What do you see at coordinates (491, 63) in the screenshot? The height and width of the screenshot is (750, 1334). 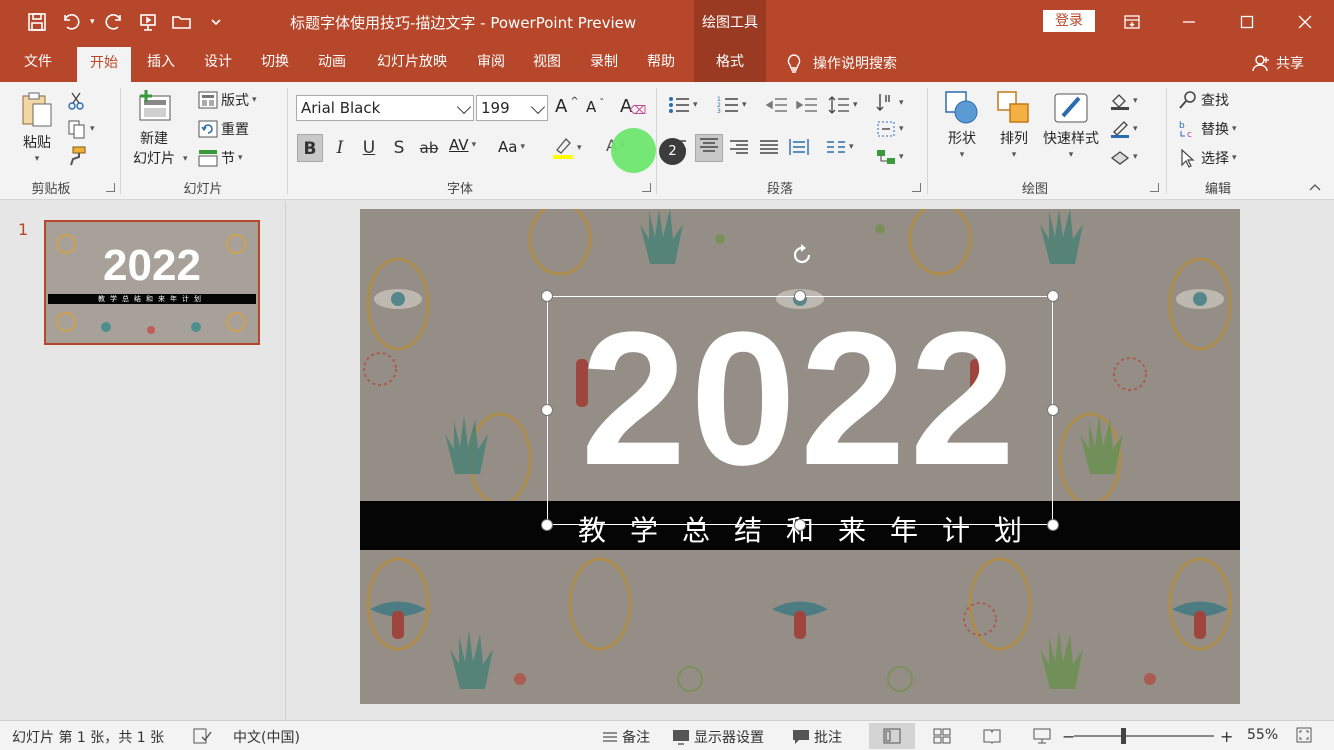 I see `tab-review: 审阅` at bounding box center [491, 63].